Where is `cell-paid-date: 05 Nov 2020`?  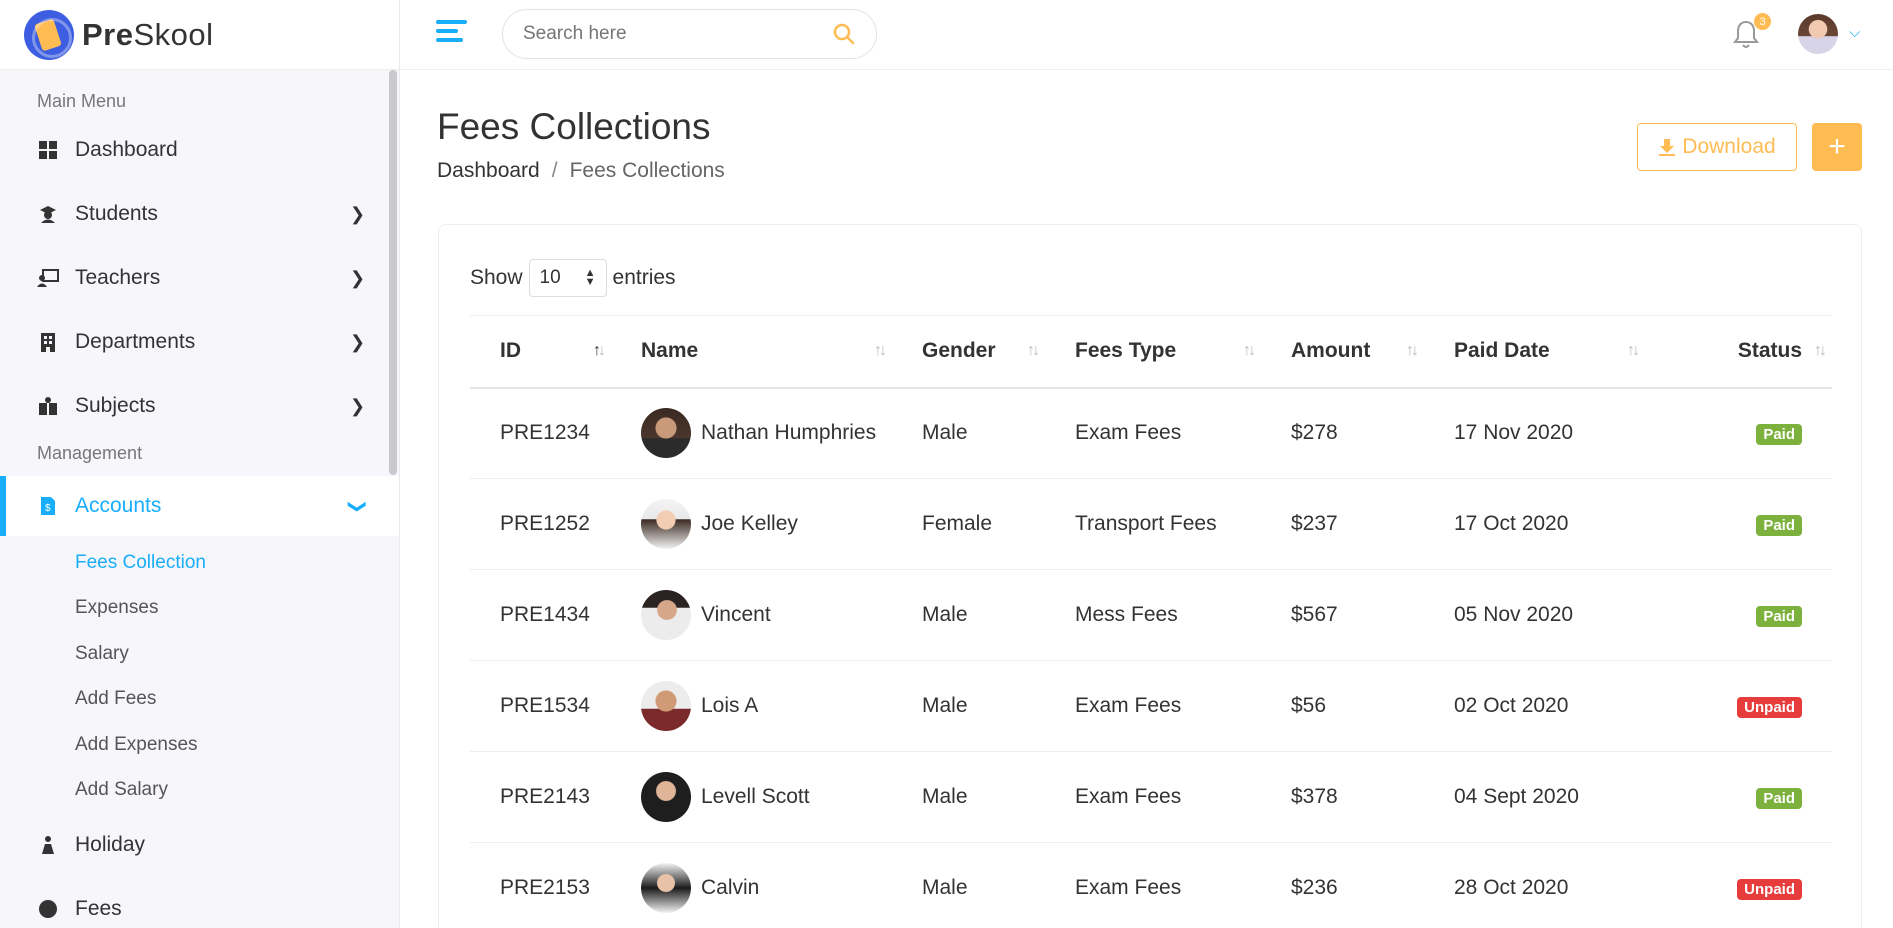
cell-paid-date: 05 Nov 2020 is located at coordinates (1514, 614).